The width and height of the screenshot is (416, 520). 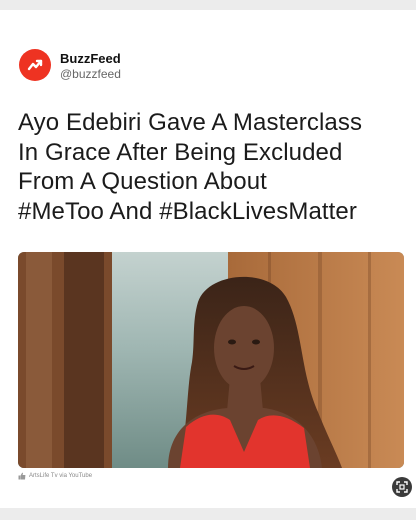 I want to click on publisher-avatar, so click(x=35, y=65).